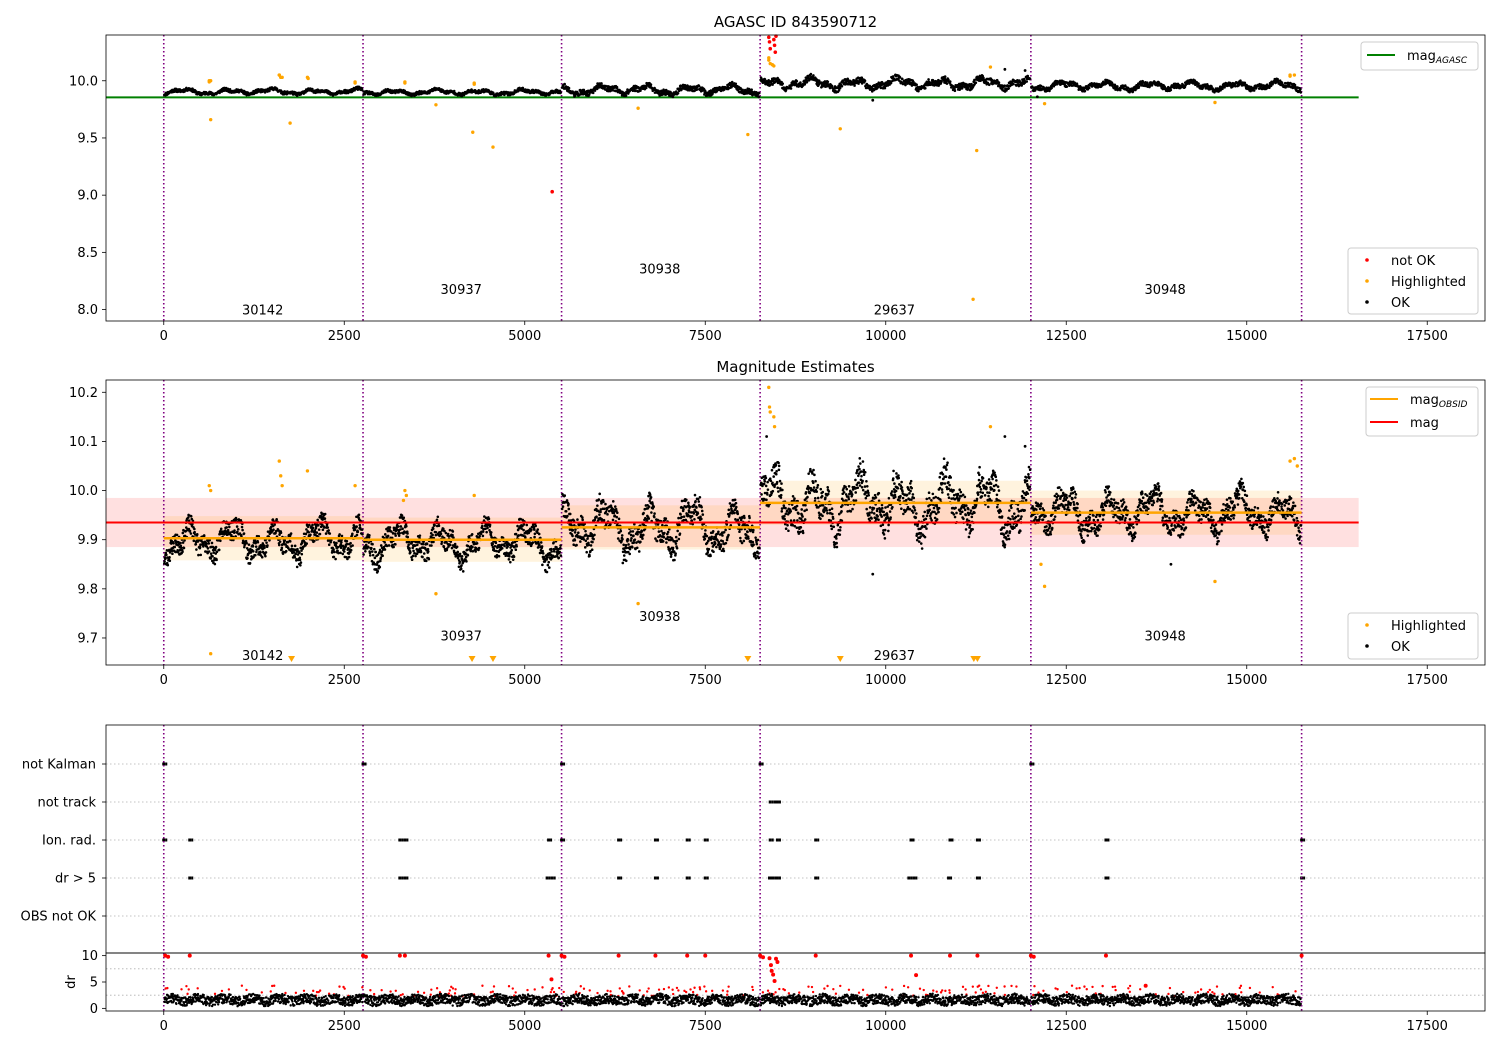 The image size is (1500, 1050). I want to click on y-tick-label: 9.9, so click(87, 540).